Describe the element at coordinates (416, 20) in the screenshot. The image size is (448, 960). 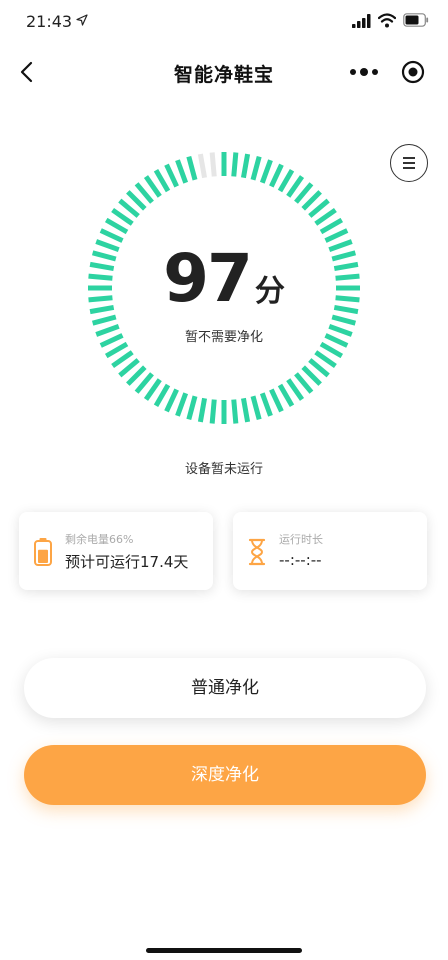
I see `battery-icon` at that location.